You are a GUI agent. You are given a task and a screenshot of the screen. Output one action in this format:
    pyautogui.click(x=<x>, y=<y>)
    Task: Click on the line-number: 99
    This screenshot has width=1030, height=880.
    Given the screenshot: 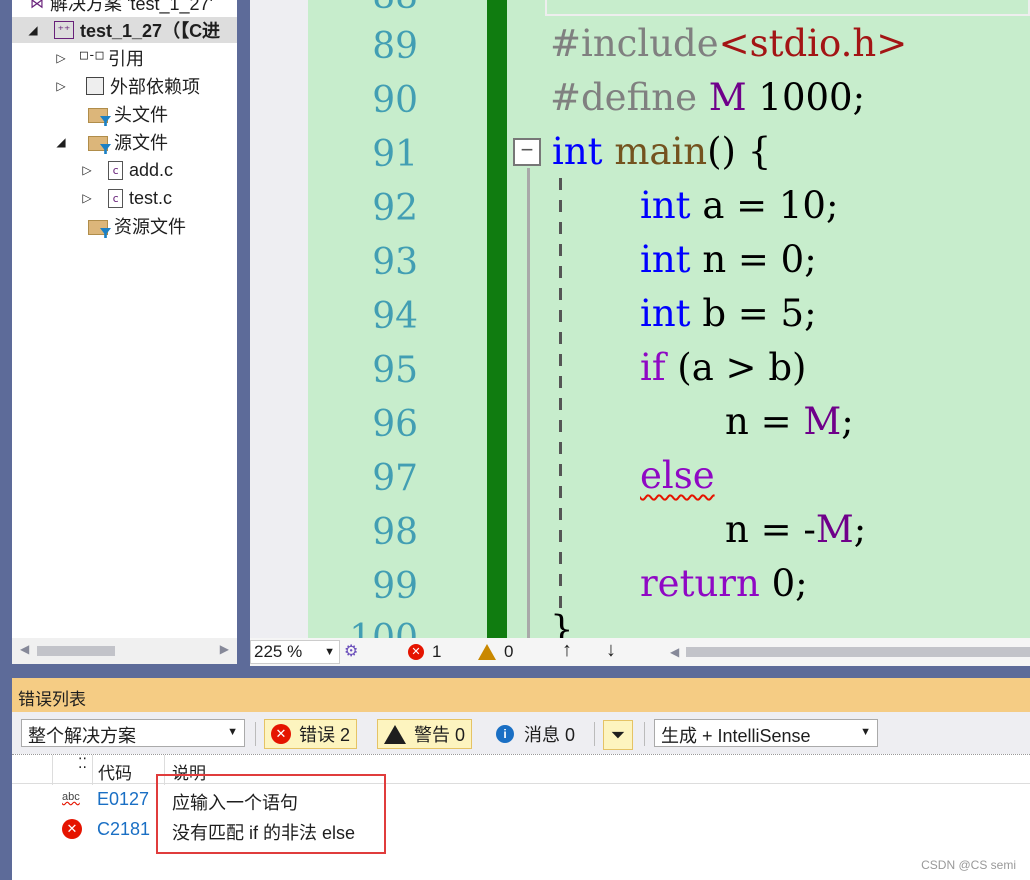 What is the action you would take?
    pyautogui.click(x=395, y=586)
    